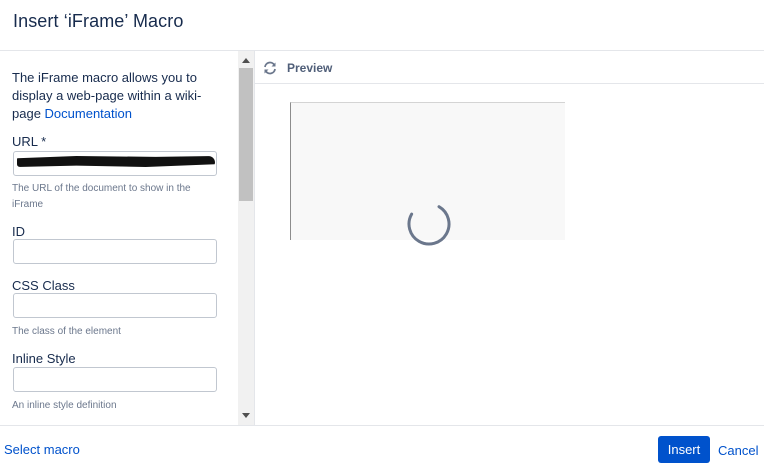 The width and height of the screenshot is (764, 473). What do you see at coordinates (29, 141) in the screenshot?
I see `url-label: URL *` at bounding box center [29, 141].